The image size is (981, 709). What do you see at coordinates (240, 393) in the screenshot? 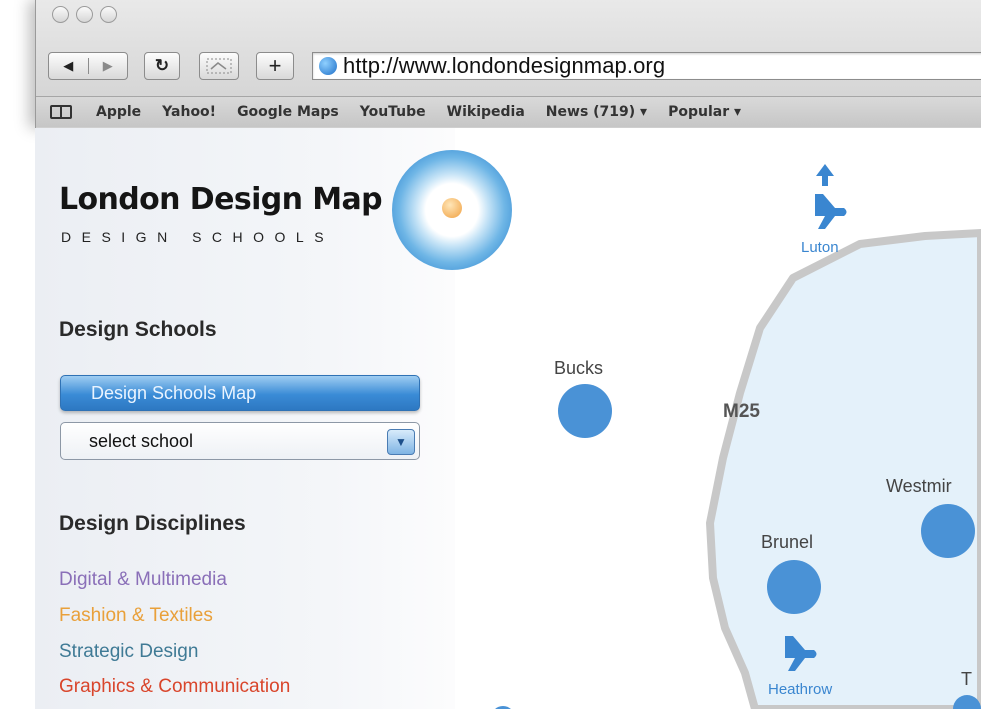
I see `design-schools-map-button: Design Schools Map` at bounding box center [240, 393].